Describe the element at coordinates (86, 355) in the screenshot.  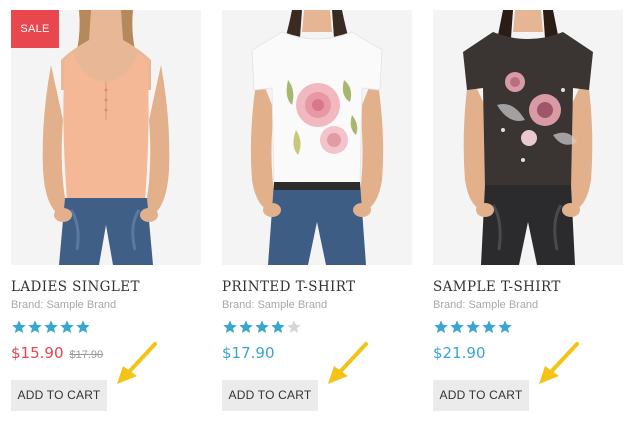
I see `old-price: $17.90` at that location.